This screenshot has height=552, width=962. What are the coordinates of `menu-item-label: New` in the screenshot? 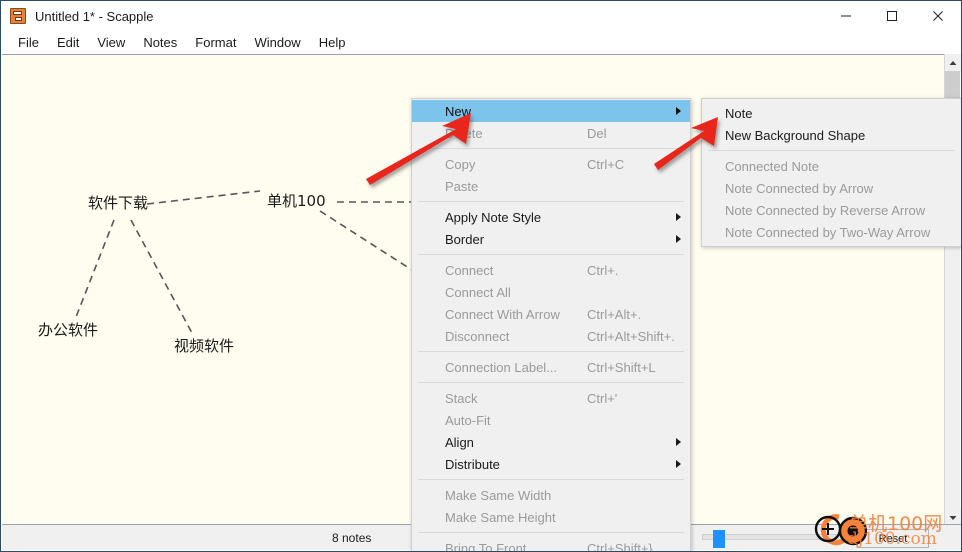 It's located at (458, 111).